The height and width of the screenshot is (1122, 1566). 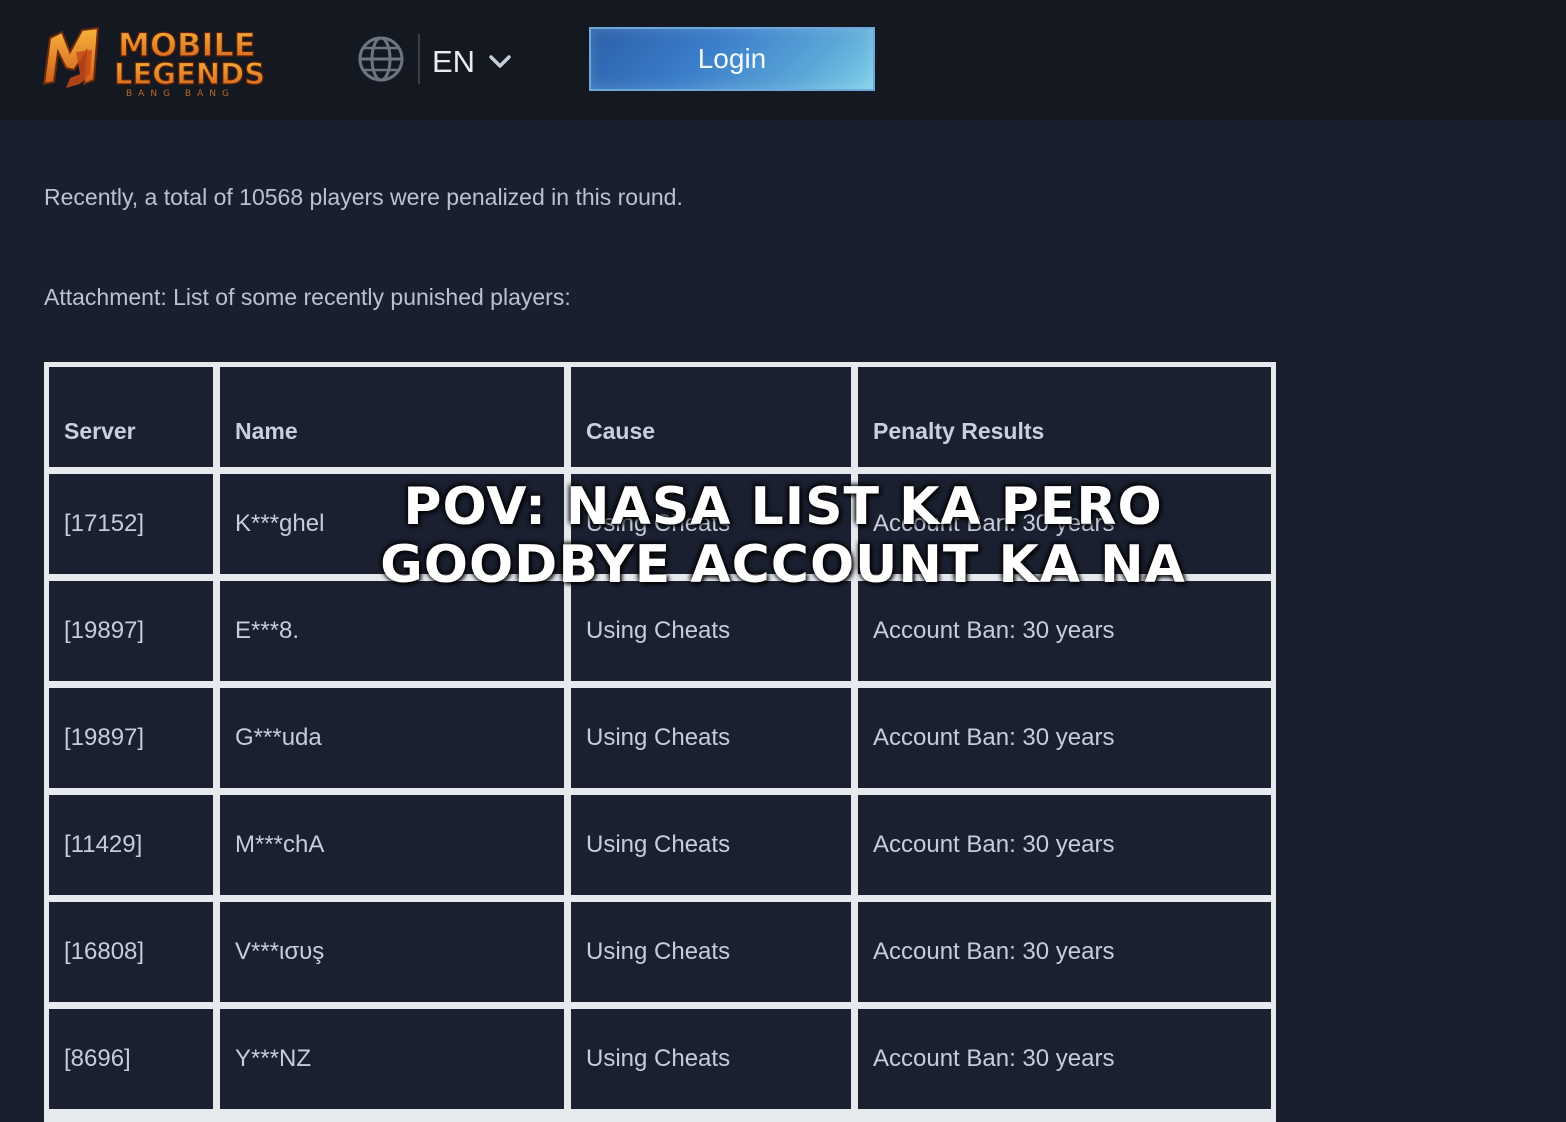 I want to click on cell-name: G***uda, so click(x=392, y=738).